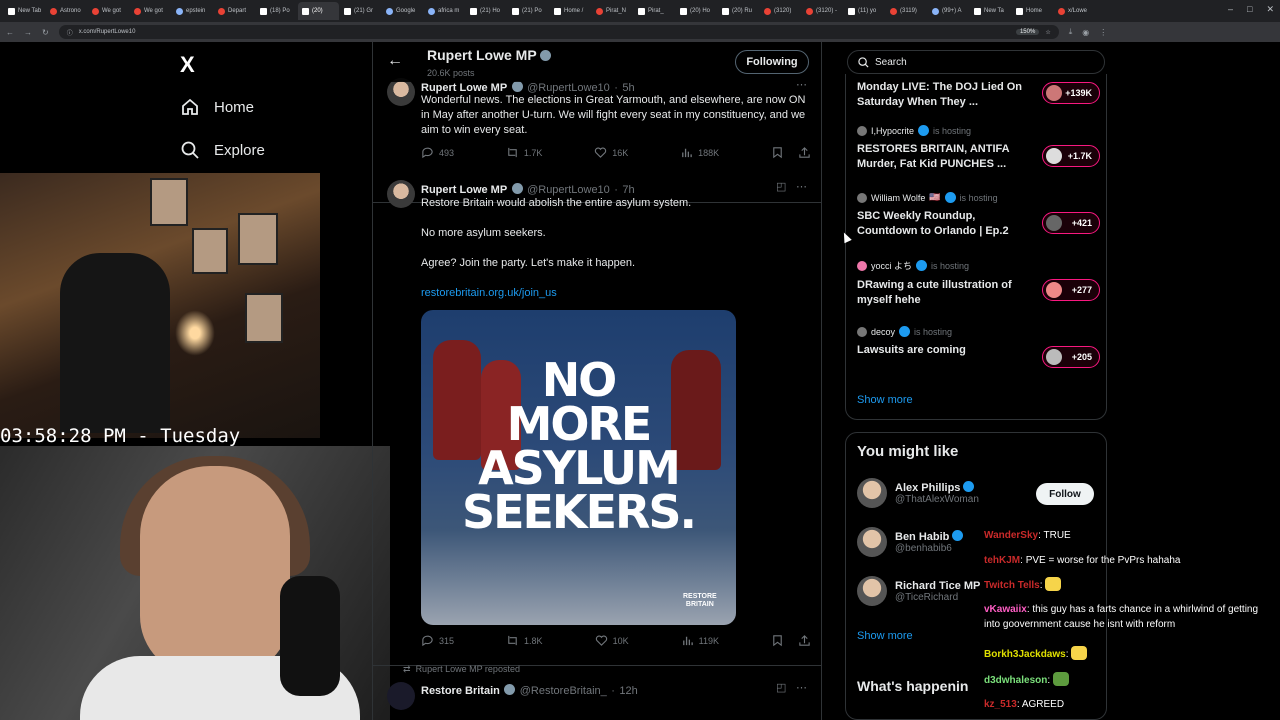 The width and height of the screenshot is (1280, 720). Describe the element at coordinates (578, 467) in the screenshot. I see `tweet-media-image: NO MORE ASYLUM SEEKERS. RESTORE BRITAIN` at that location.